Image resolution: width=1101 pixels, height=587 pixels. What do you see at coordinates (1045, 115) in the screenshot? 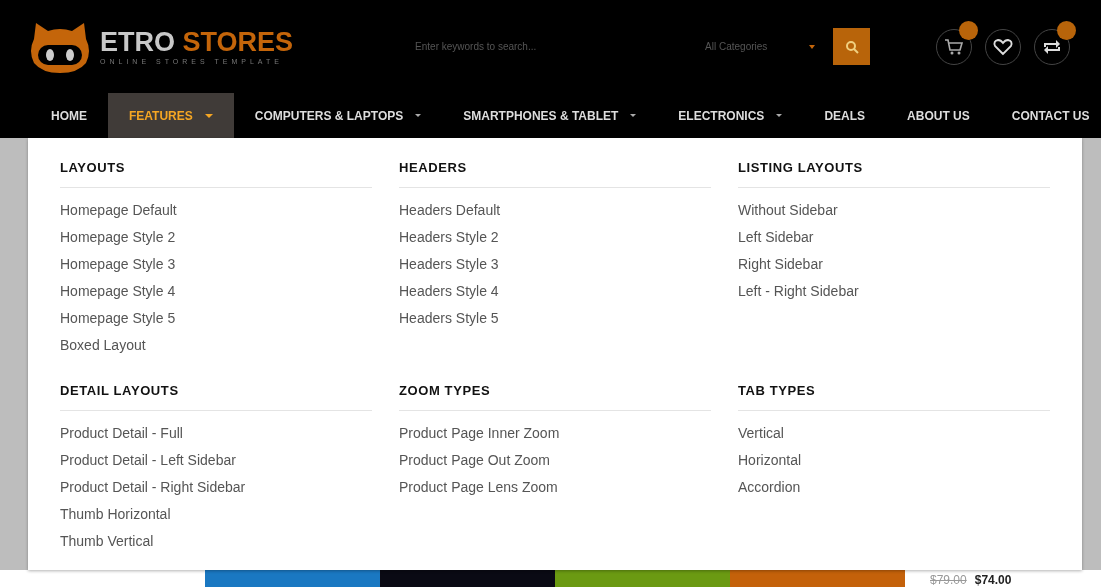
I see `nav-tab: CONTACT US` at bounding box center [1045, 115].